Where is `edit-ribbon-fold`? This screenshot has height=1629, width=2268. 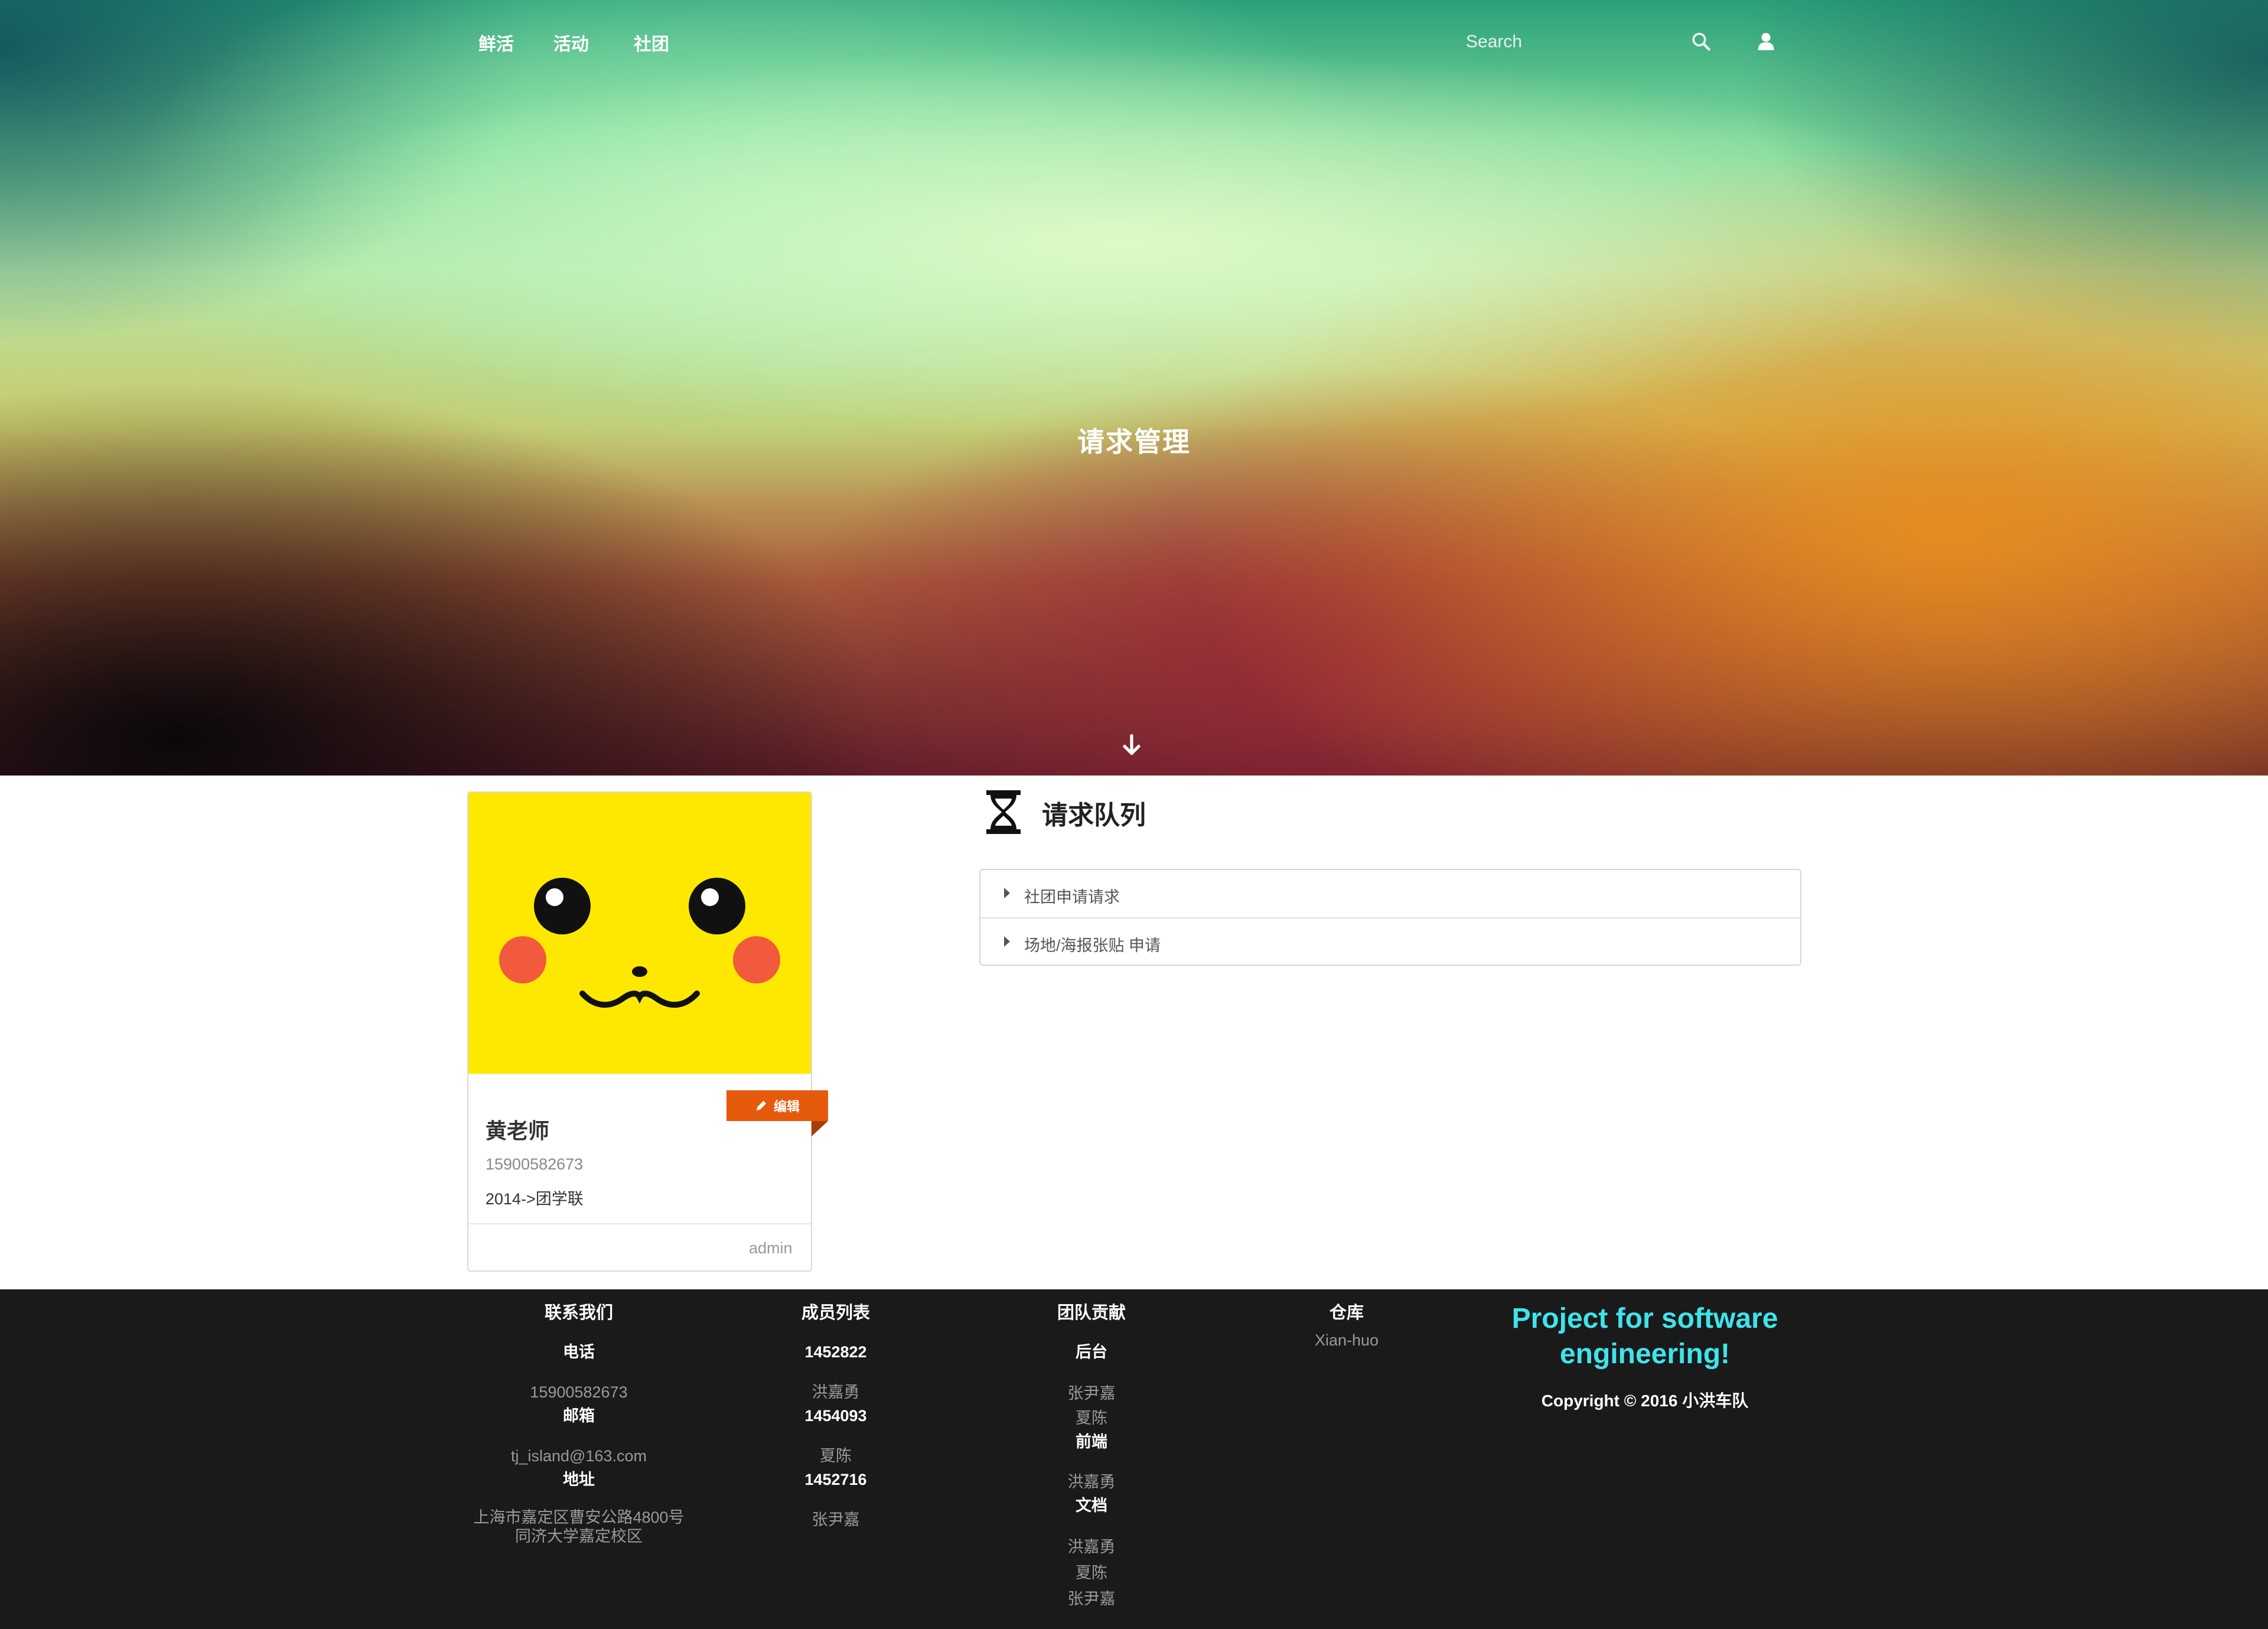 edit-ribbon-fold is located at coordinates (820, 1128).